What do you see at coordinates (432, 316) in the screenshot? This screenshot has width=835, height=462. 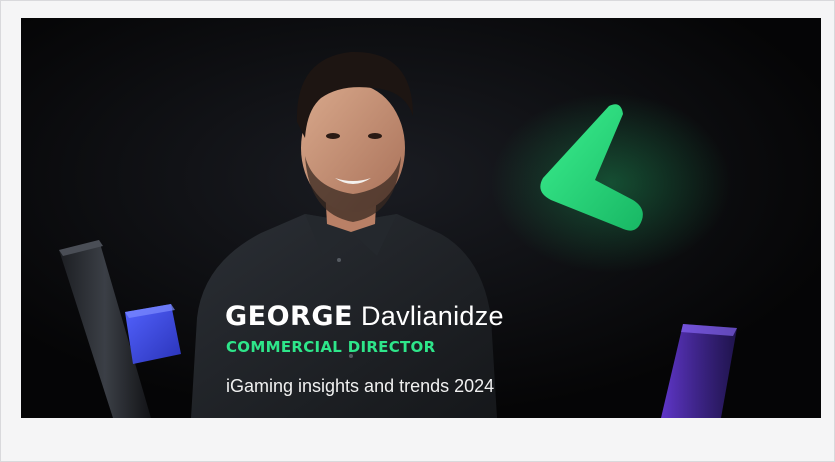 I see `last-name: Davlianidze` at bounding box center [432, 316].